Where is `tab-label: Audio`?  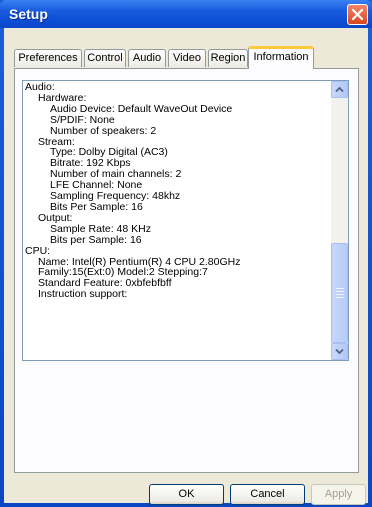
tab-label: Audio is located at coordinates (147, 58).